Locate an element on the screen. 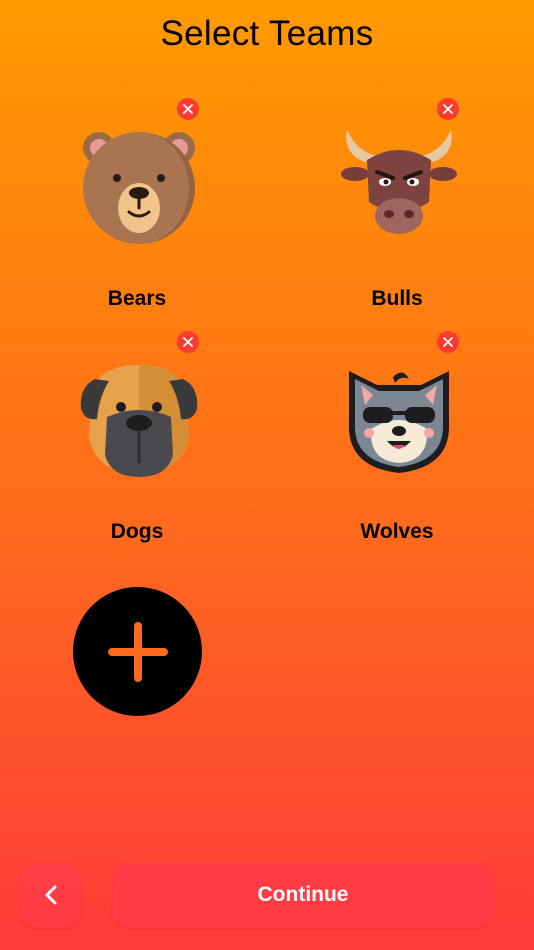 The width and height of the screenshot is (534, 950). chevron-left-icon is located at coordinates (51, 895).